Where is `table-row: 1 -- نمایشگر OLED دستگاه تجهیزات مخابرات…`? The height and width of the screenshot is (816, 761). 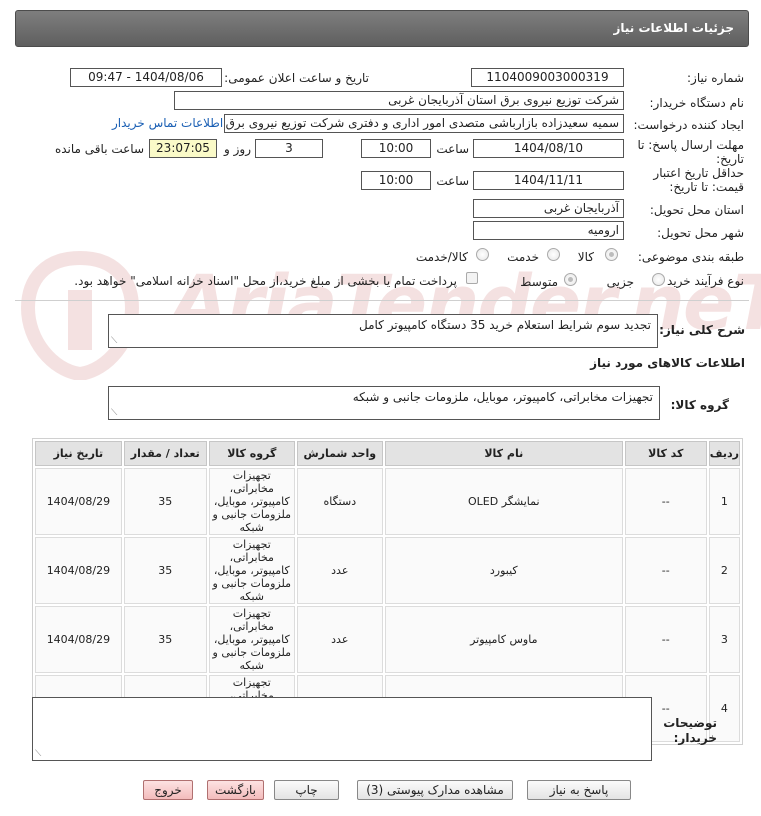
table-row: 1 -- نمایشگر OLED دستگاه تجهیزات مخابرات… is located at coordinates (387, 501).